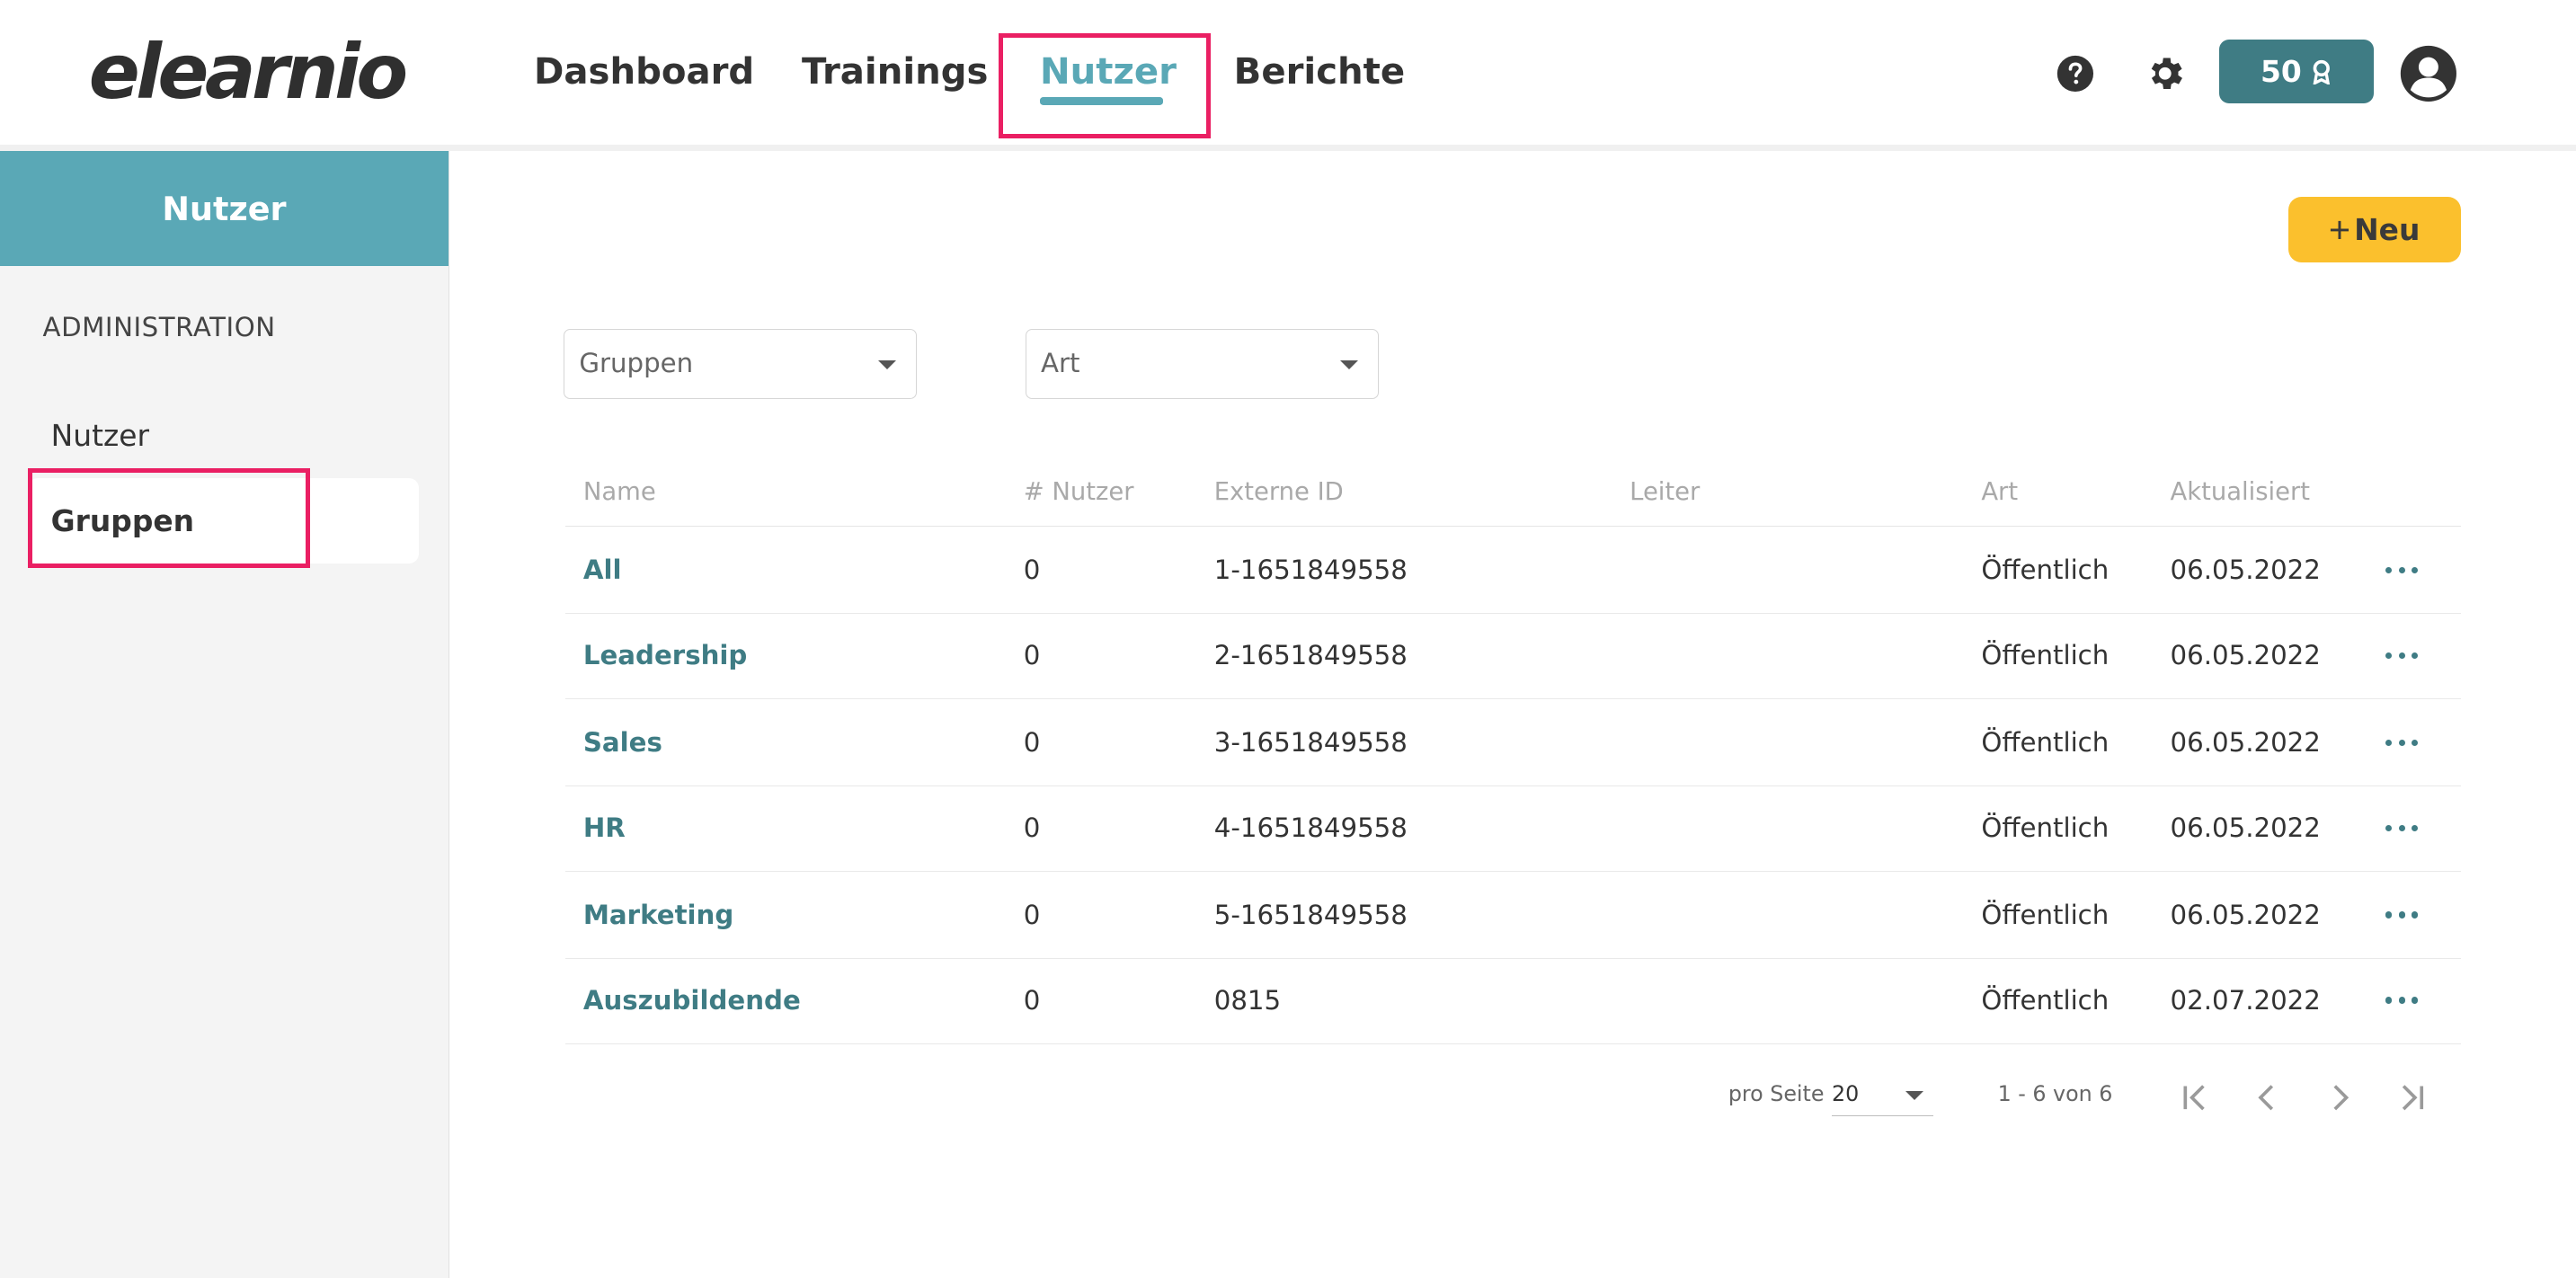 This screenshot has width=2576, height=1278. What do you see at coordinates (658, 915) in the screenshot?
I see `group-name-link: Marketing` at bounding box center [658, 915].